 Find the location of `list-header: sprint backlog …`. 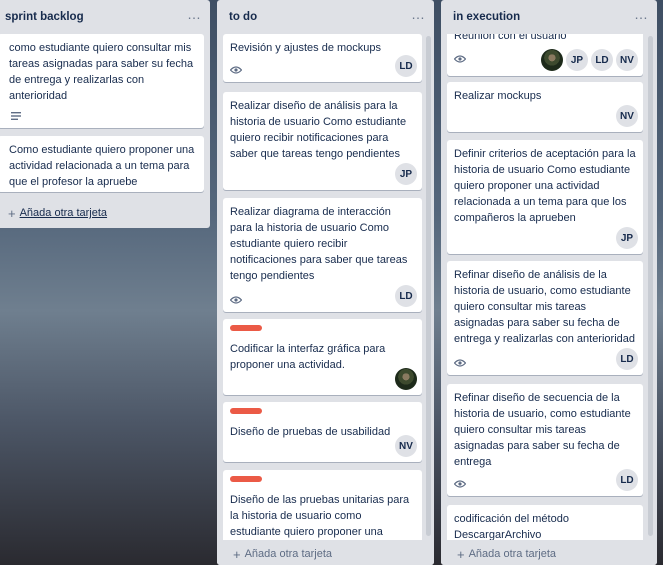

list-header: sprint backlog … is located at coordinates (105, 17).